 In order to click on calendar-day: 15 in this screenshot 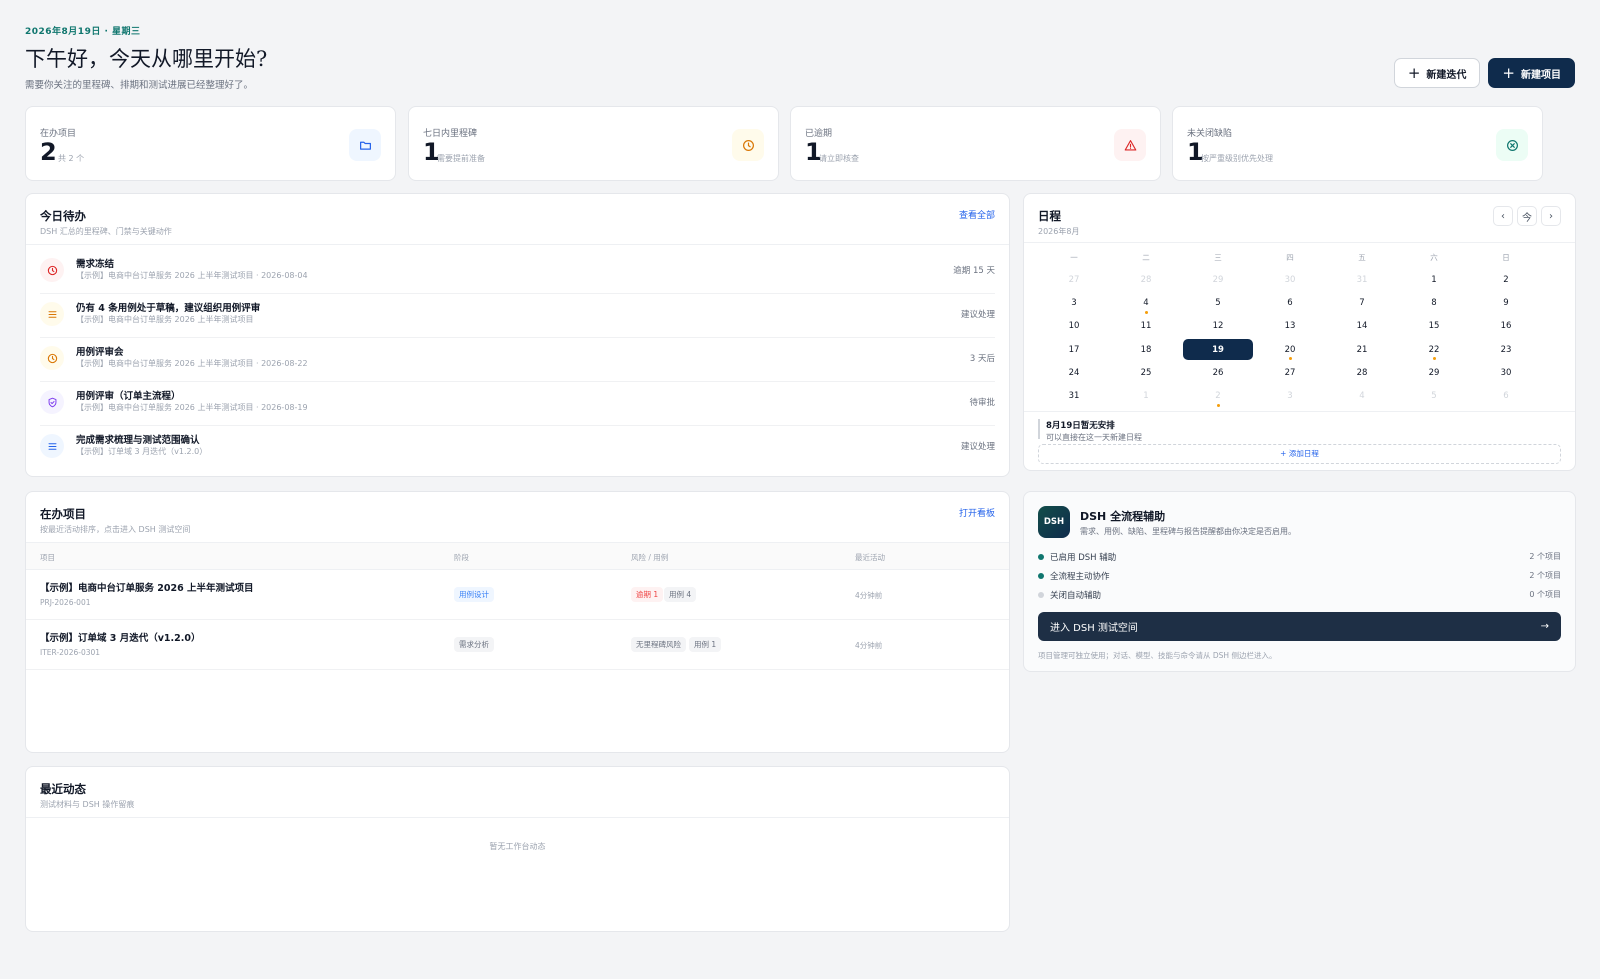, I will do `click(1434, 326)`.